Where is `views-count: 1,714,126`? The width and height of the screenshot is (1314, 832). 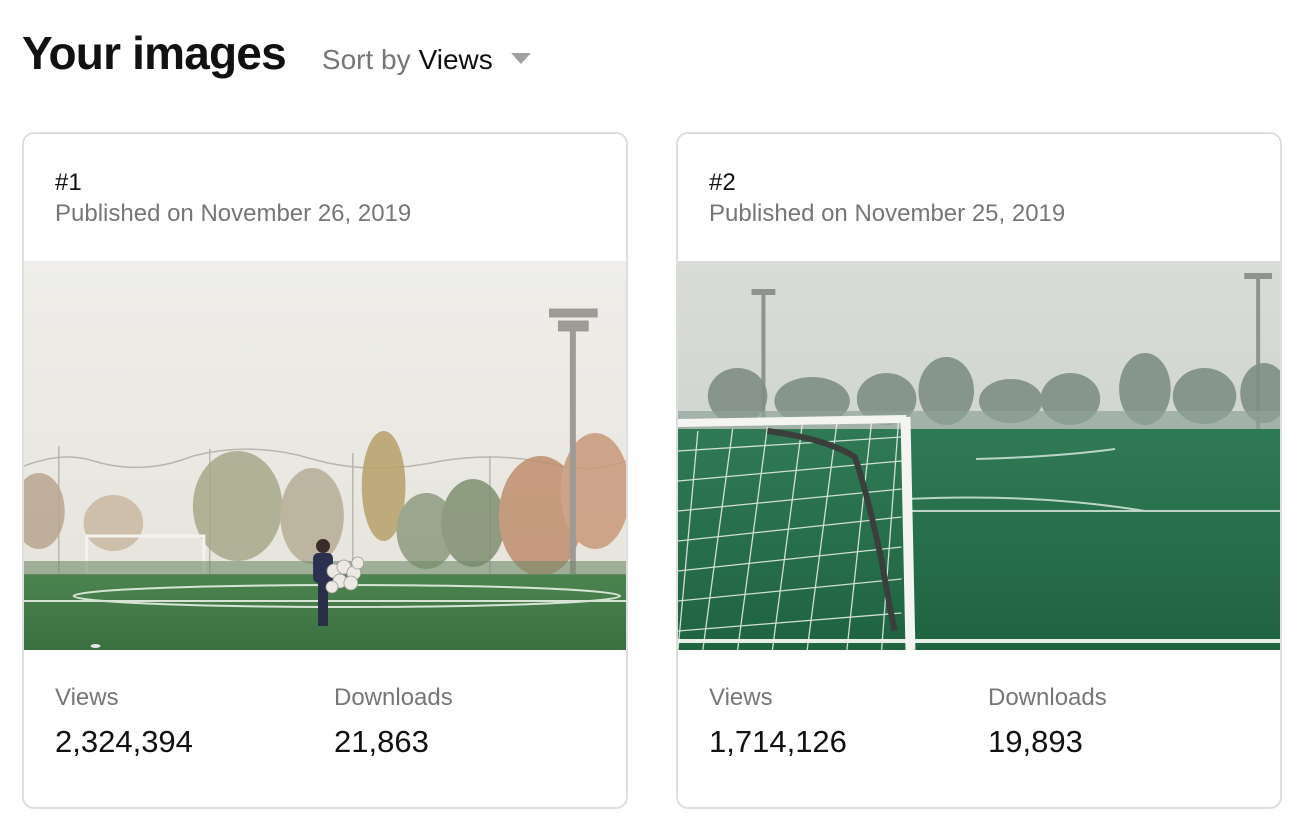
views-count: 1,714,126 is located at coordinates (778, 741).